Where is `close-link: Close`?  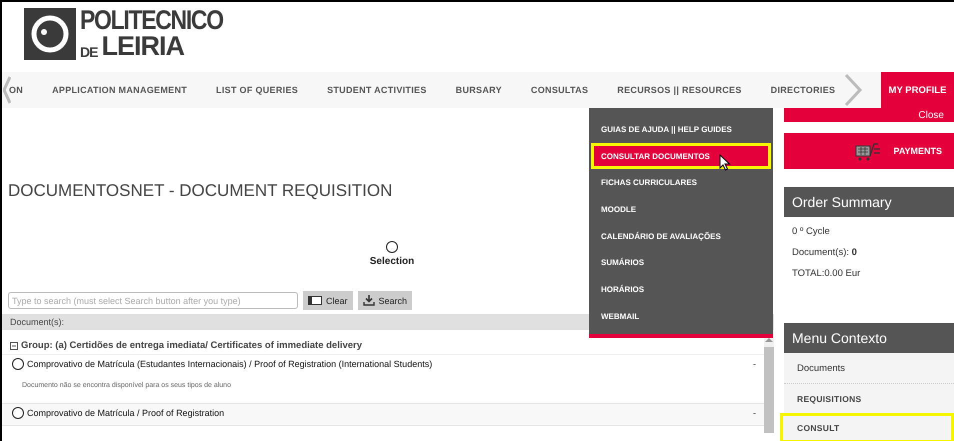
close-link: Close is located at coordinates (931, 115).